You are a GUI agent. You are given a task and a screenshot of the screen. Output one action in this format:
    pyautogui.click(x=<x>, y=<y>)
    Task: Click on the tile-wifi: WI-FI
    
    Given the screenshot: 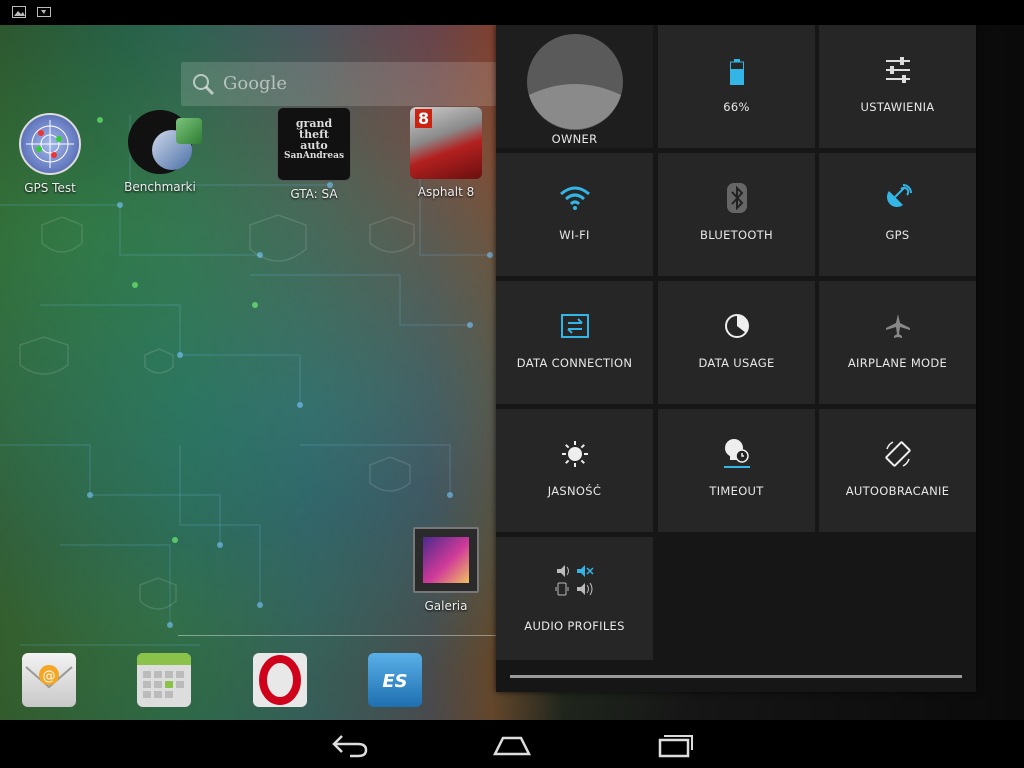 What is the action you would take?
    pyautogui.click(x=574, y=214)
    